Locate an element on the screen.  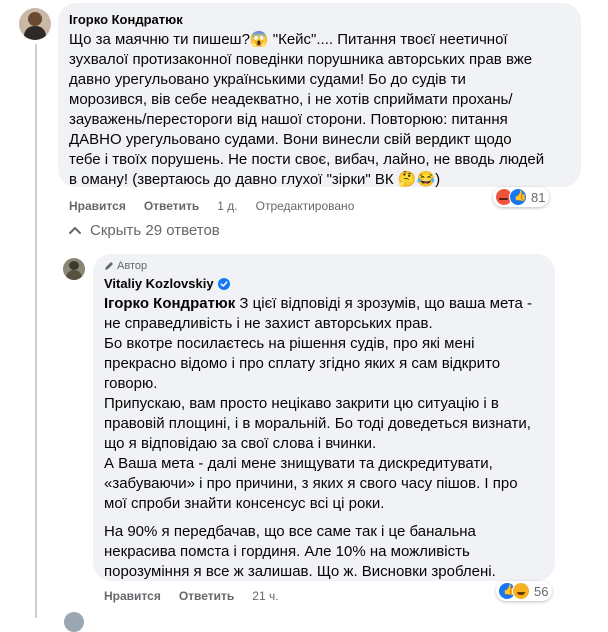
avatar-vitaliy is located at coordinates (74, 269).